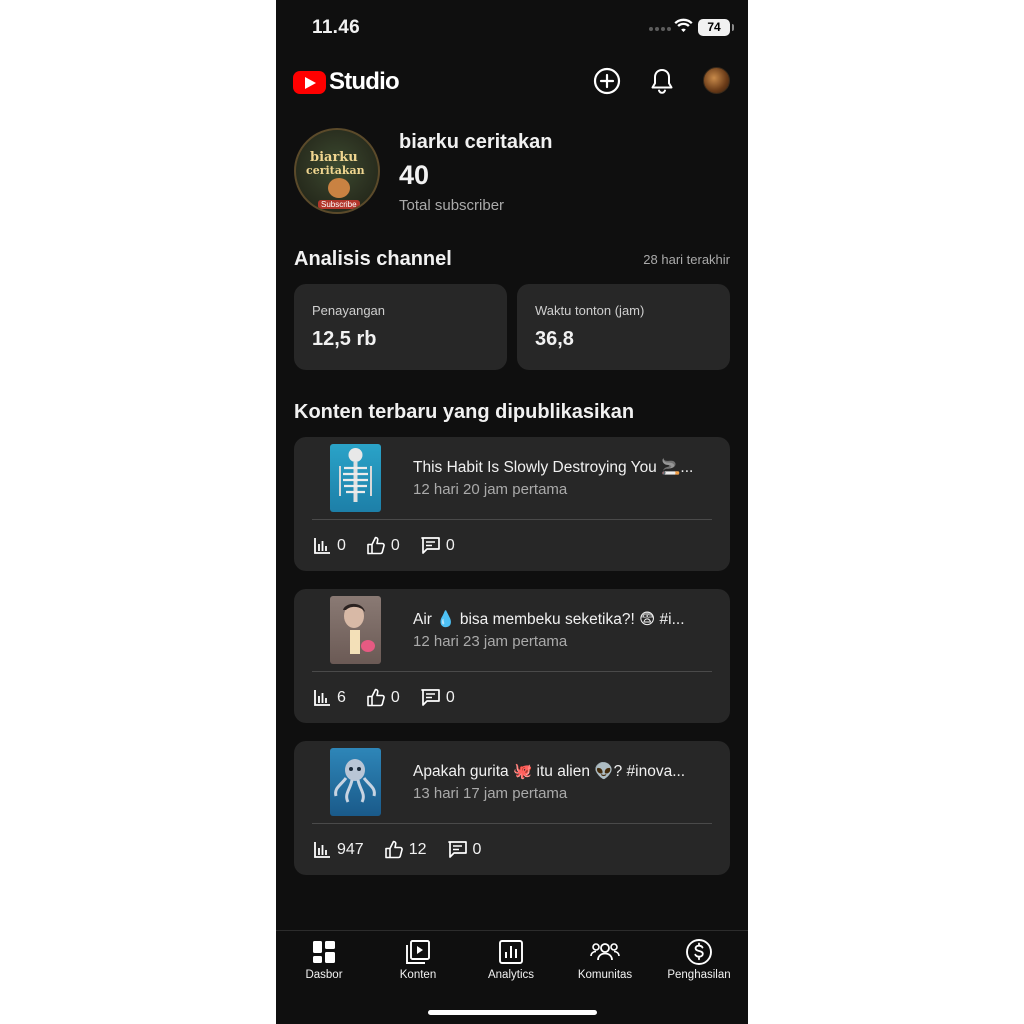  What do you see at coordinates (309, 82) in the screenshot?
I see `youtube-logo-icon` at bounding box center [309, 82].